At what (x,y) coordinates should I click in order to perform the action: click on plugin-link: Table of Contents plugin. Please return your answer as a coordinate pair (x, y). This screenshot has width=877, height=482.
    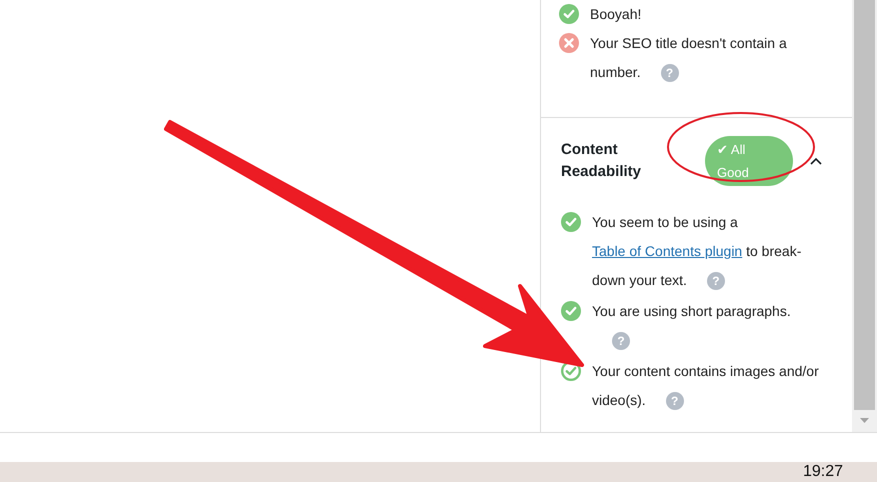
    Looking at the image, I should click on (667, 251).